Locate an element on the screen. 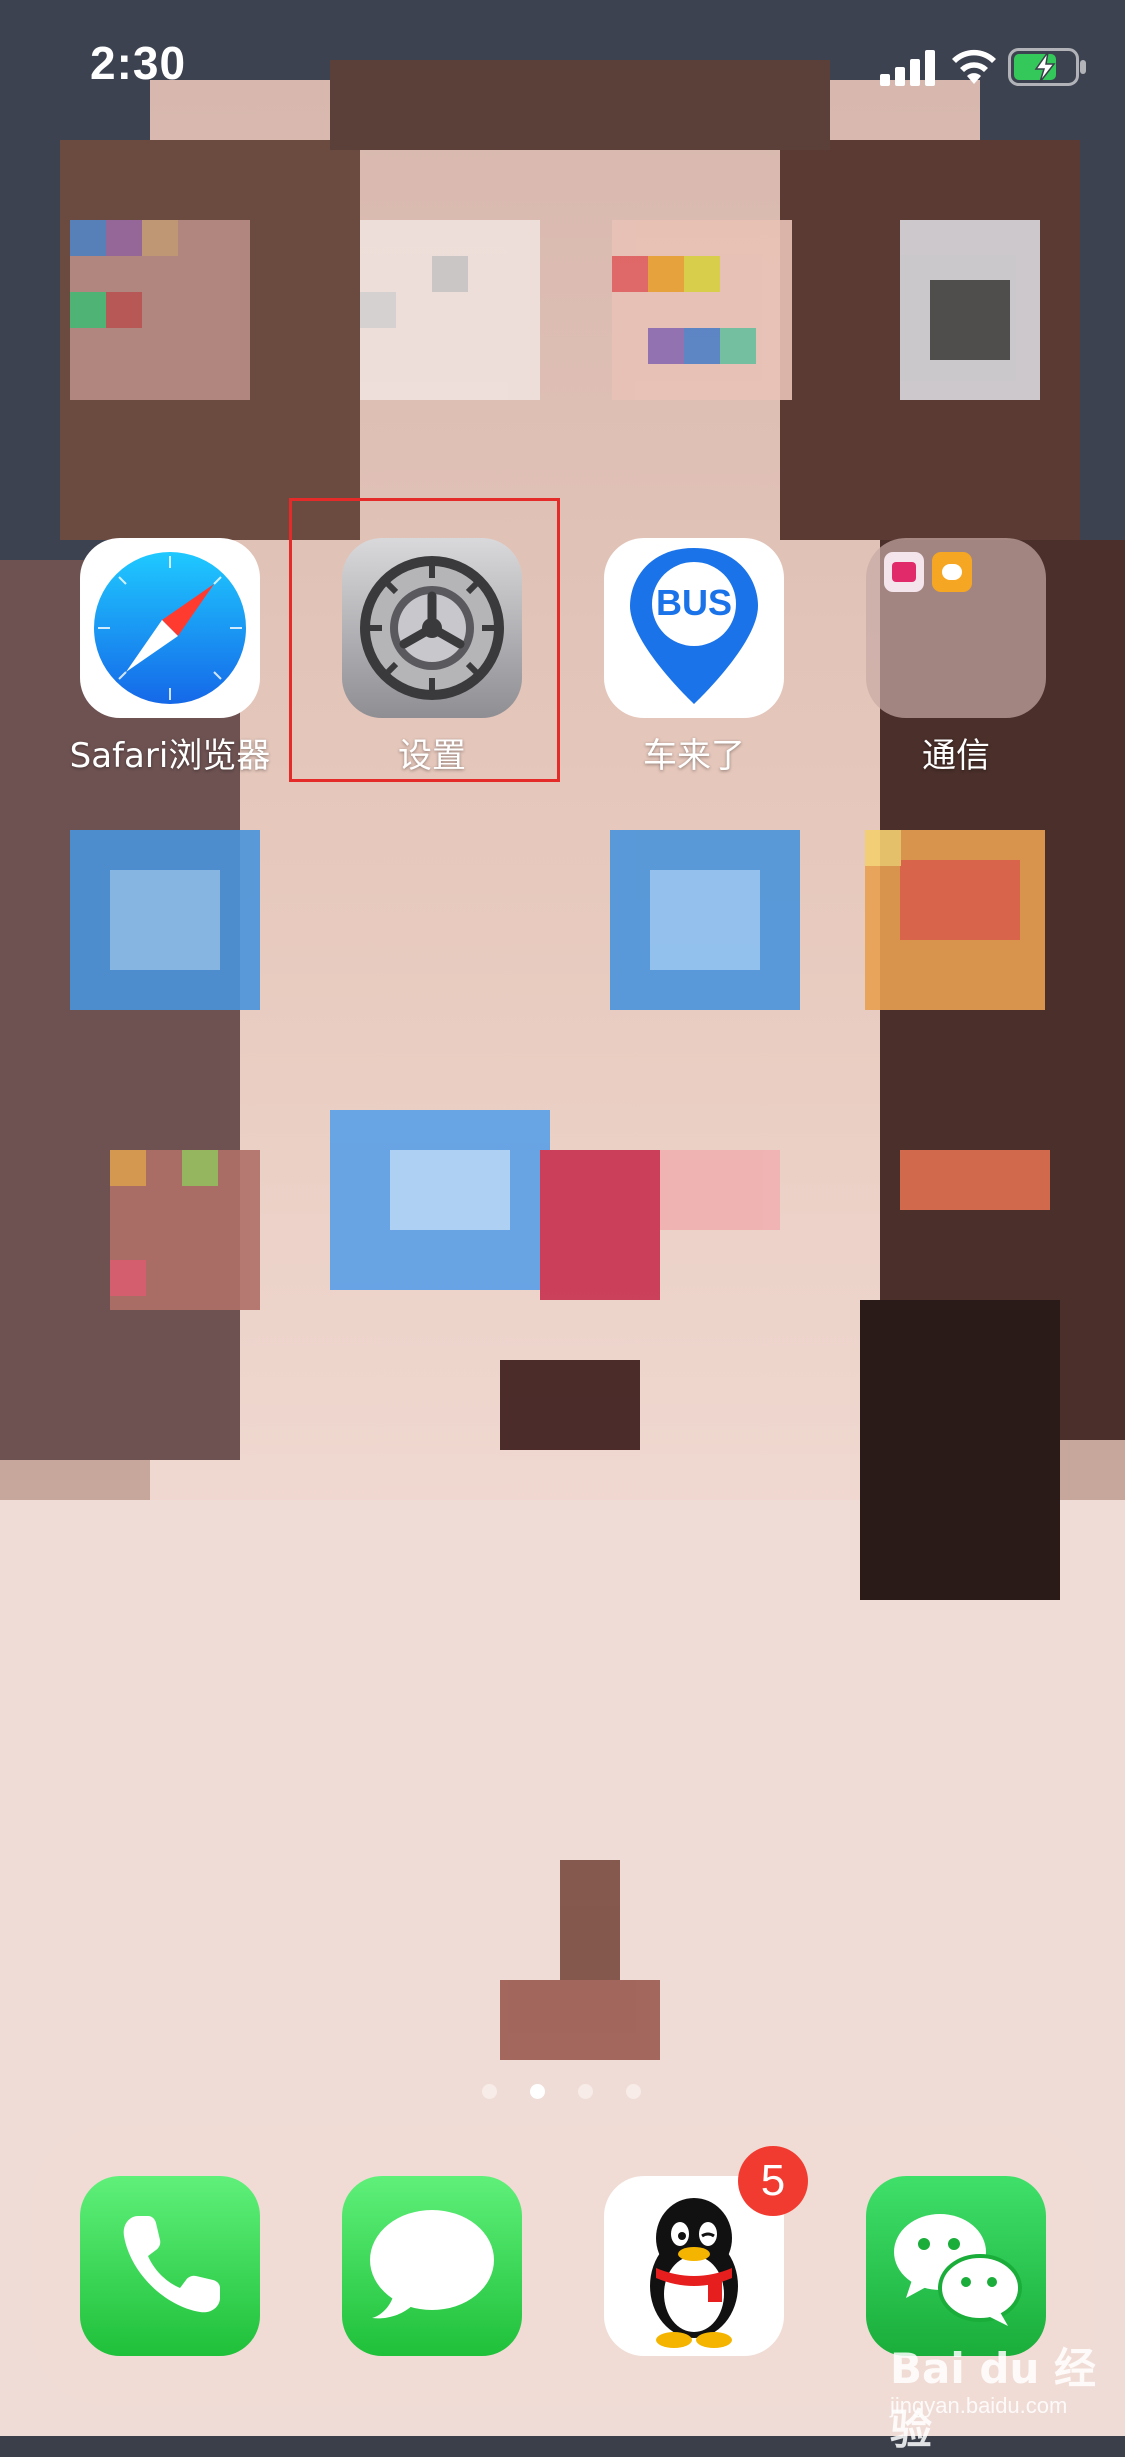 This screenshot has height=2457, width=1125. wifi-icon is located at coordinates (974, 66).